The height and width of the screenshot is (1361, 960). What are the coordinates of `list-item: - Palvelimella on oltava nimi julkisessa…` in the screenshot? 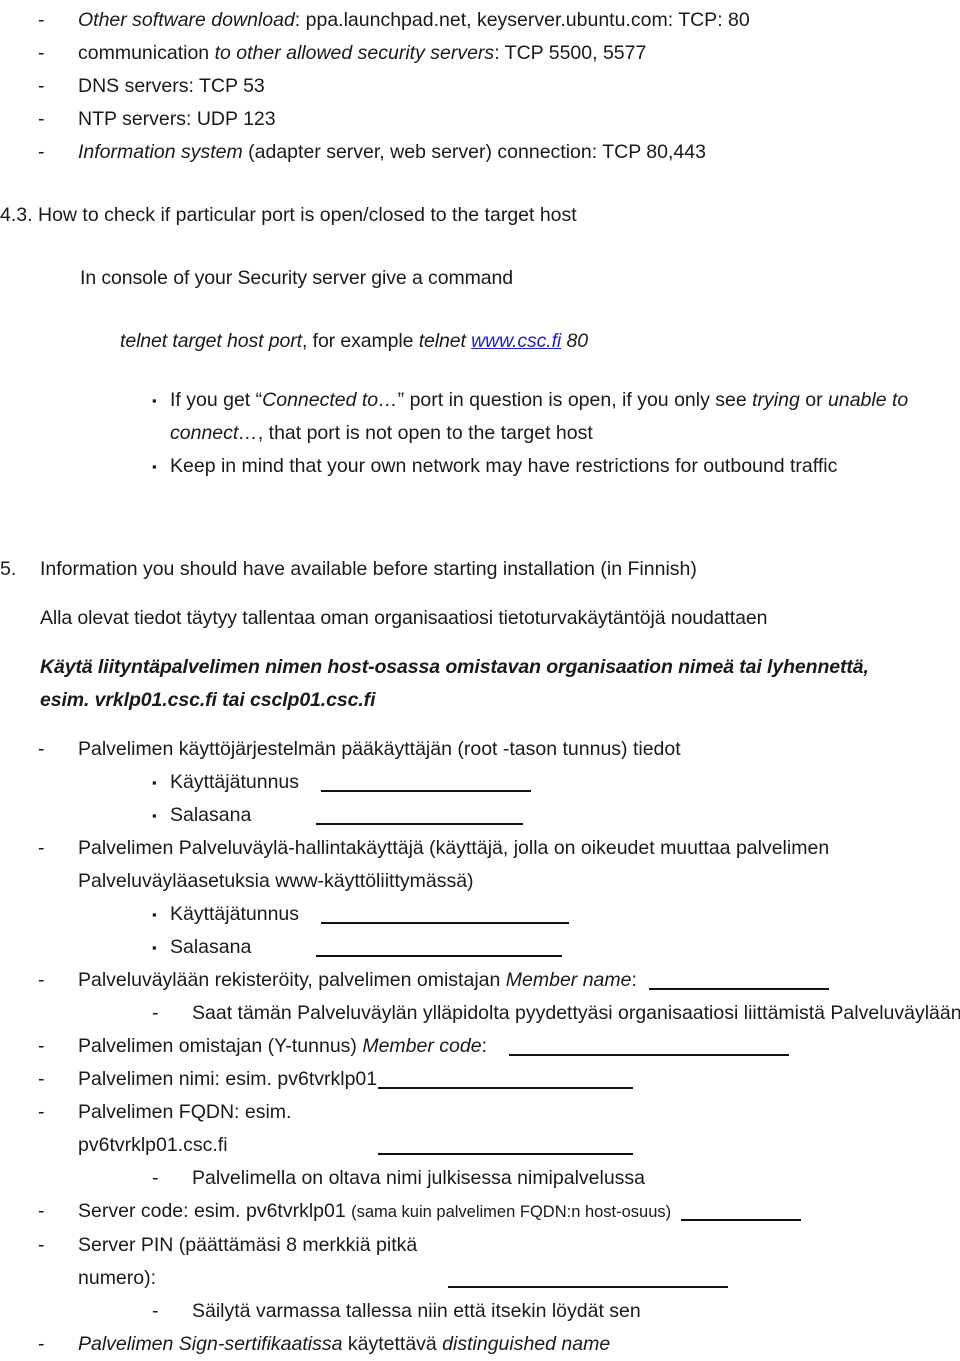 It's located at (480, 1178).